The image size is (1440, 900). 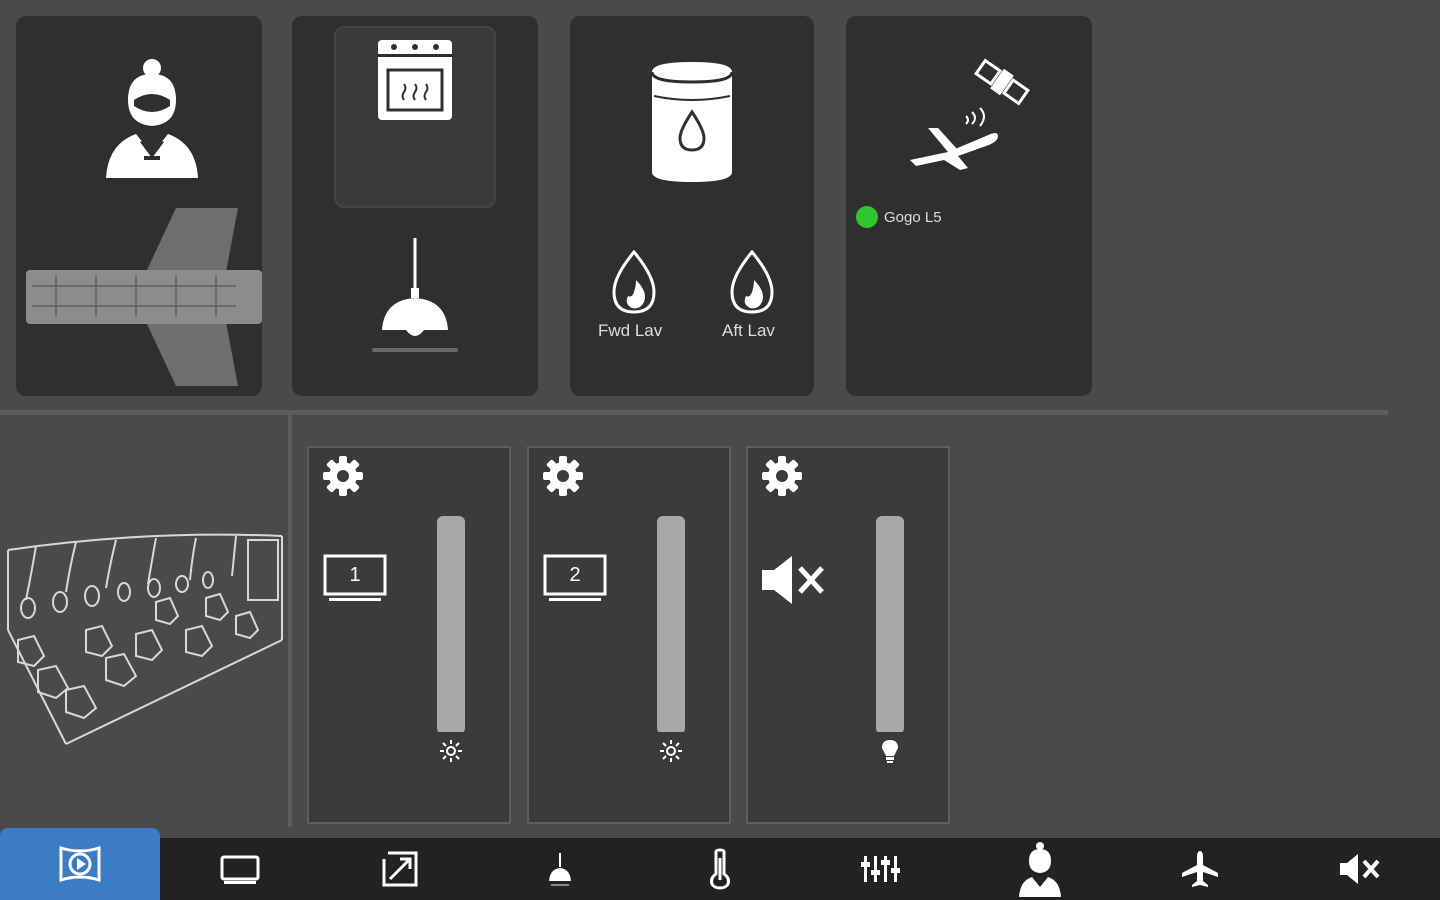 I want to click on vertical-divider, so click(x=290, y=621).